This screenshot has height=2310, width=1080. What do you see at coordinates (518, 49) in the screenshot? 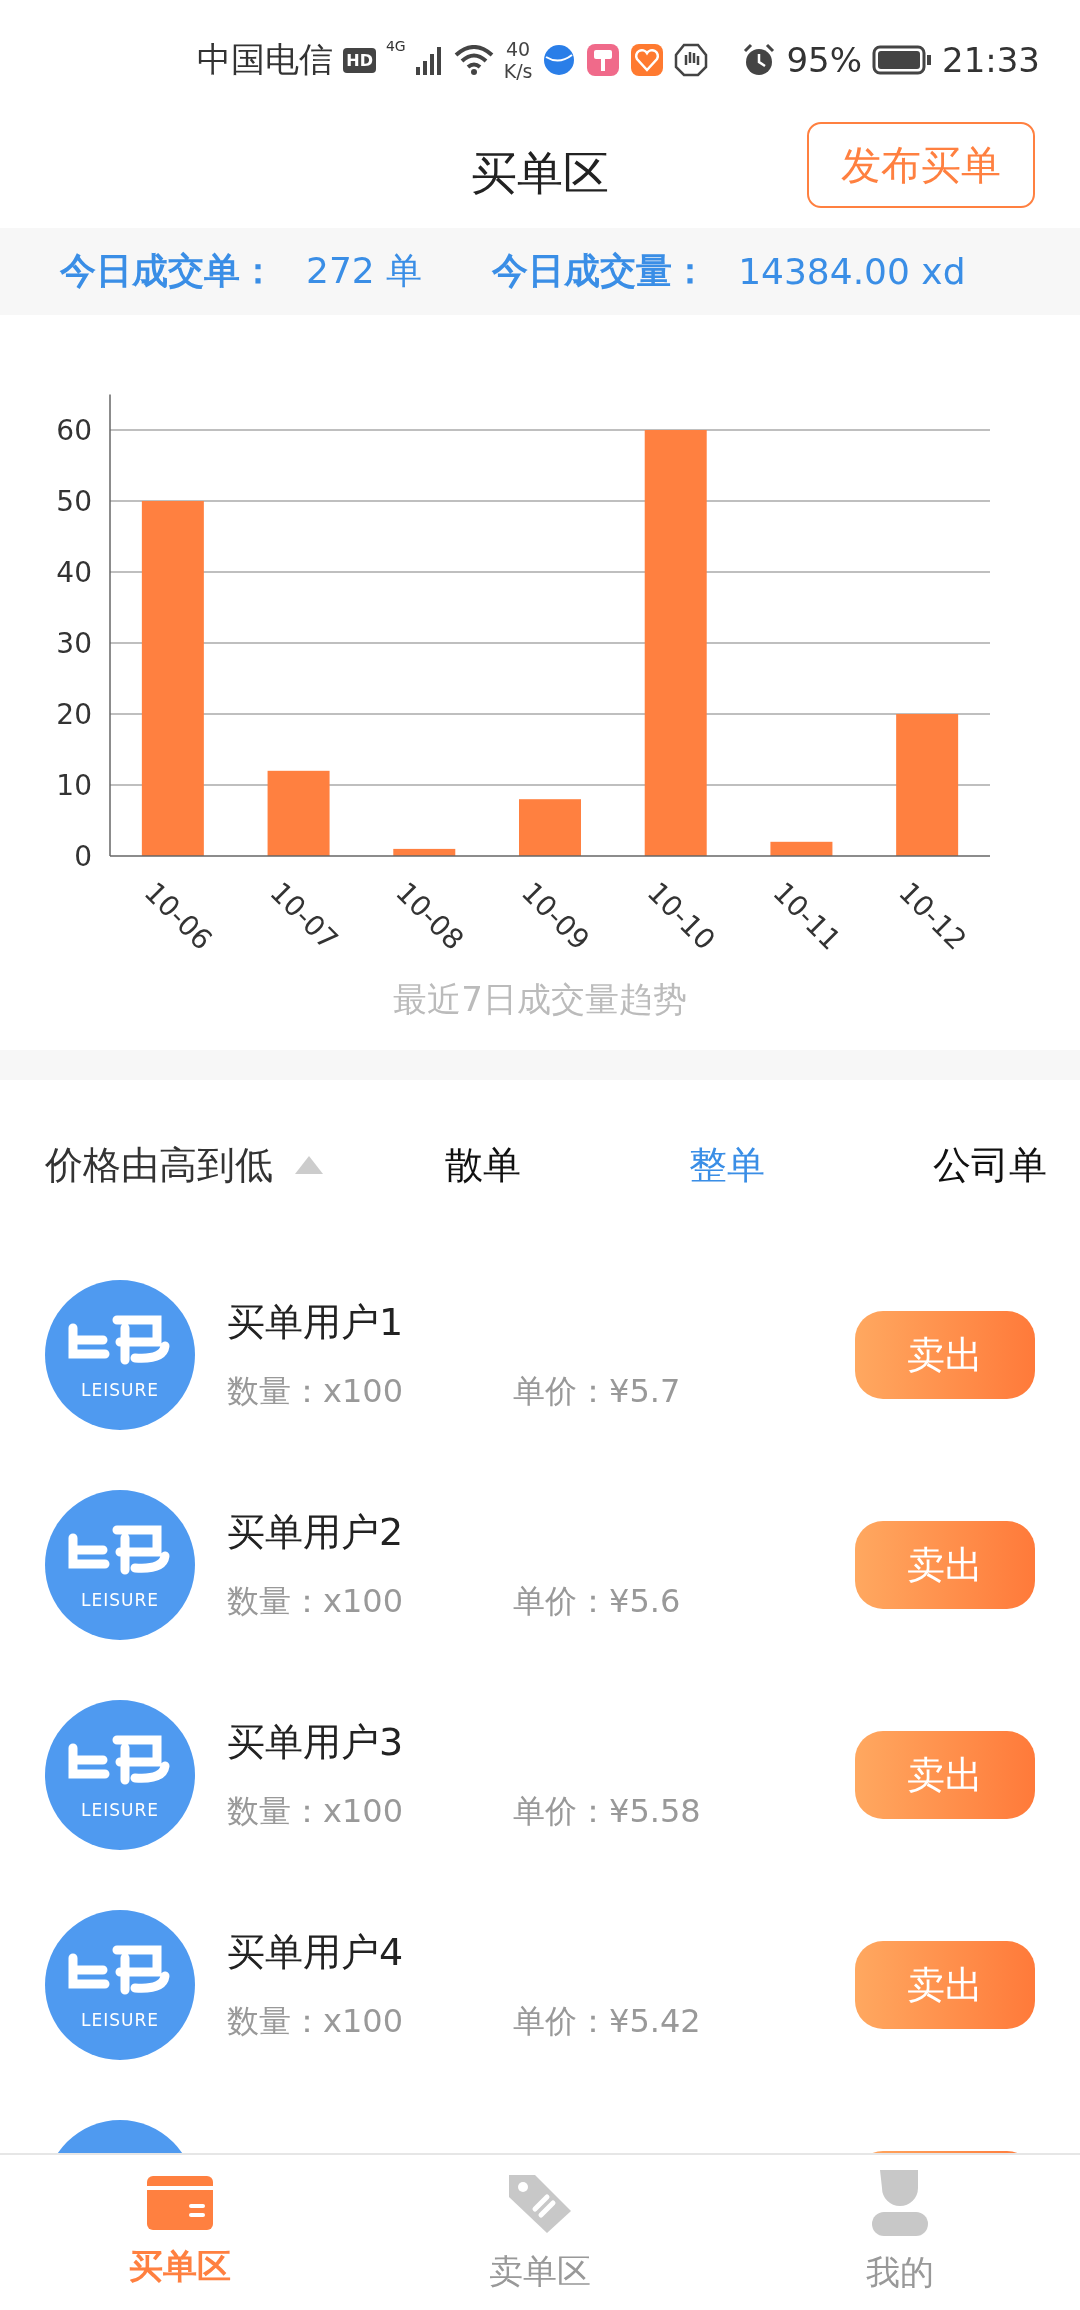
I see `speed-value: 40` at bounding box center [518, 49].